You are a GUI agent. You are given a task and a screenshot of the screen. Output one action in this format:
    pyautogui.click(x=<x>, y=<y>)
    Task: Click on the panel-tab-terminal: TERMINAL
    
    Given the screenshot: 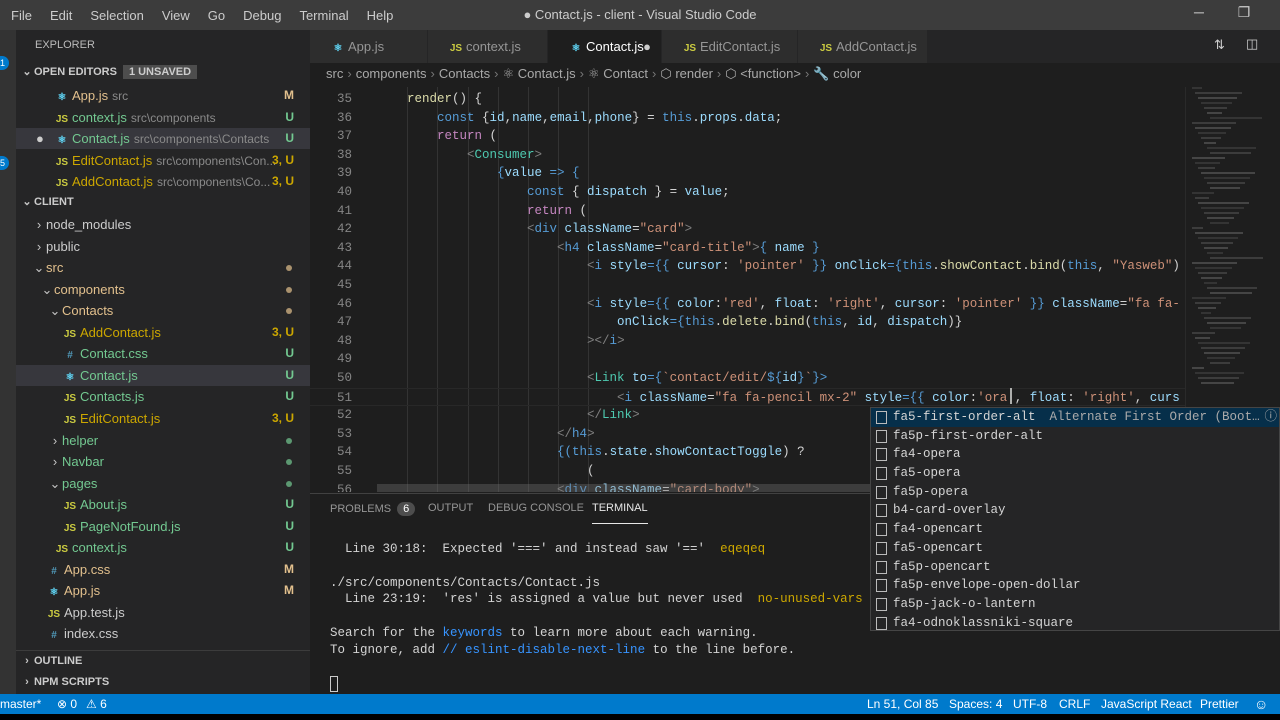 What is the action you would take?
    pyautogui.click(x=620, y=513)
    